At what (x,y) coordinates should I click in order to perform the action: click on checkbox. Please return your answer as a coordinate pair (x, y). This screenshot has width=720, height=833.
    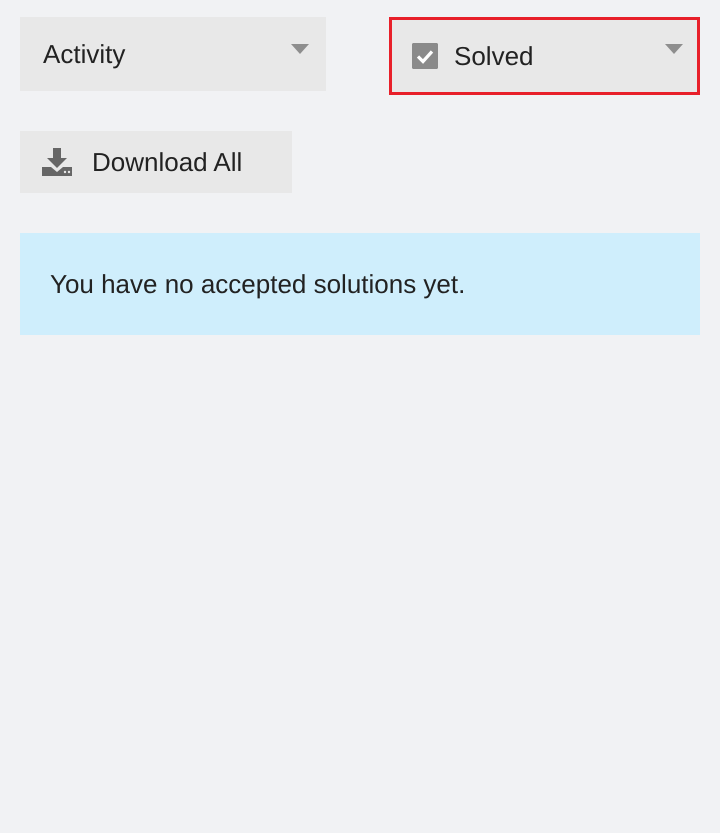
    Looking at the image, I should click on (425, 56).